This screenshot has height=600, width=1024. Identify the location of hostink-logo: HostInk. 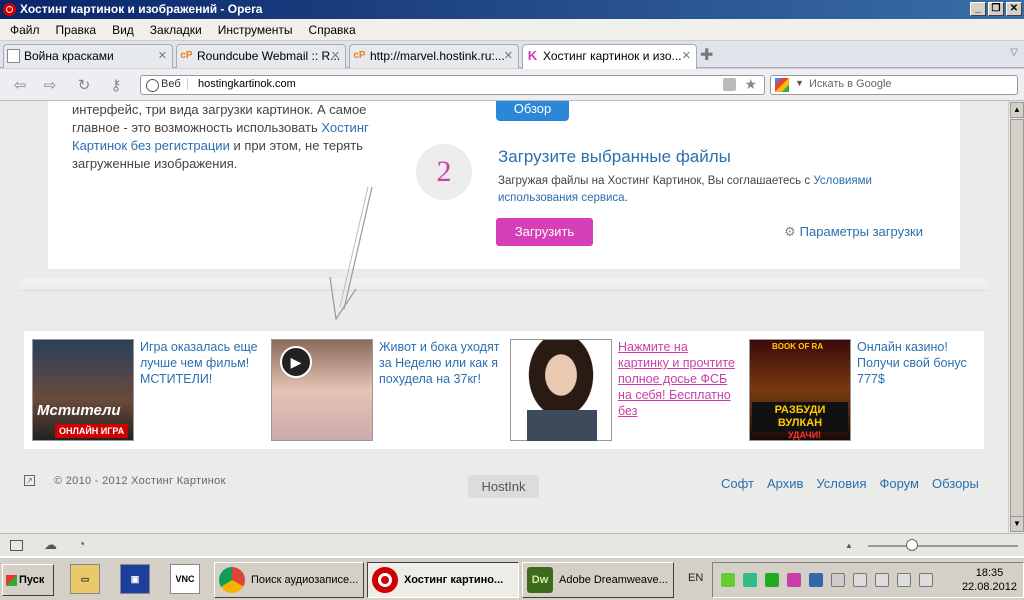
(503, 486).